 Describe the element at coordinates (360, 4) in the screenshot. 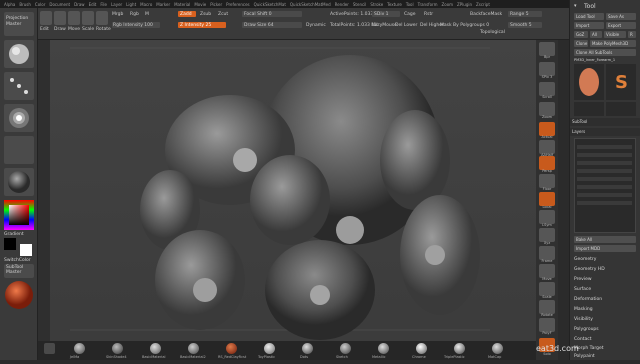

I see `menu-item: Stencil` at that location.